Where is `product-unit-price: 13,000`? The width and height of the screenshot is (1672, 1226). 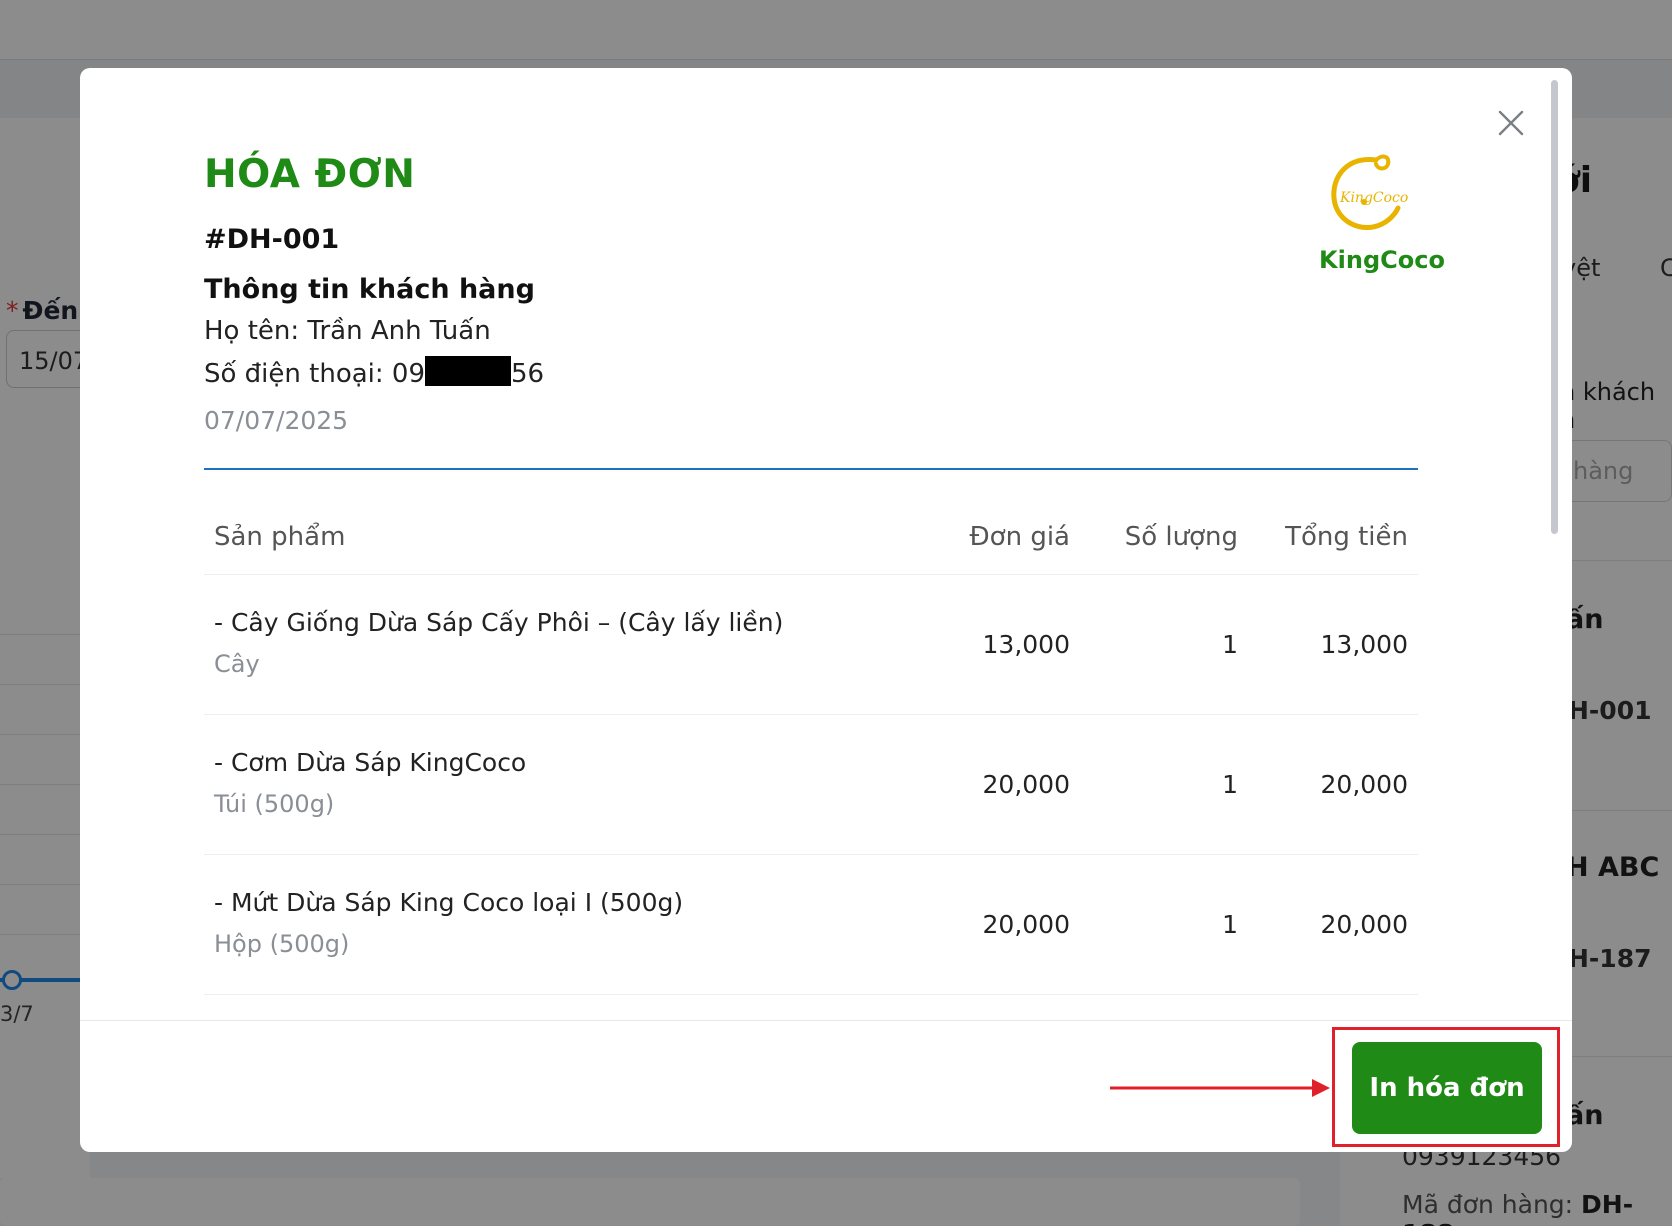 product-unit-price: 13,000 is located at coordinates (1026, 644).